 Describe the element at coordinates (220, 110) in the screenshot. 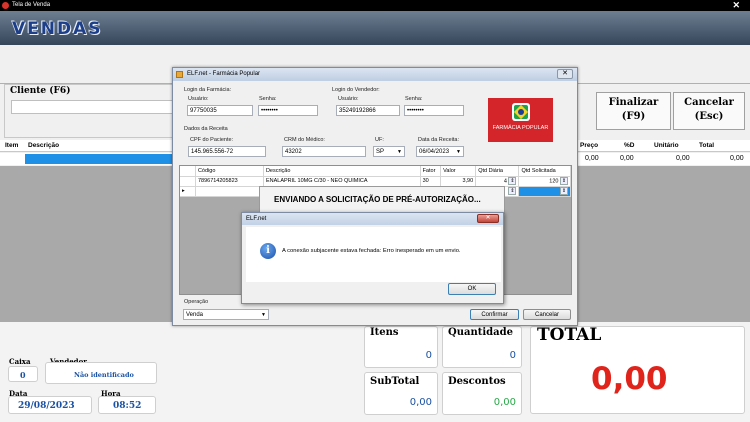

I see `usuario-farmacia-input: 97750035` at that location.